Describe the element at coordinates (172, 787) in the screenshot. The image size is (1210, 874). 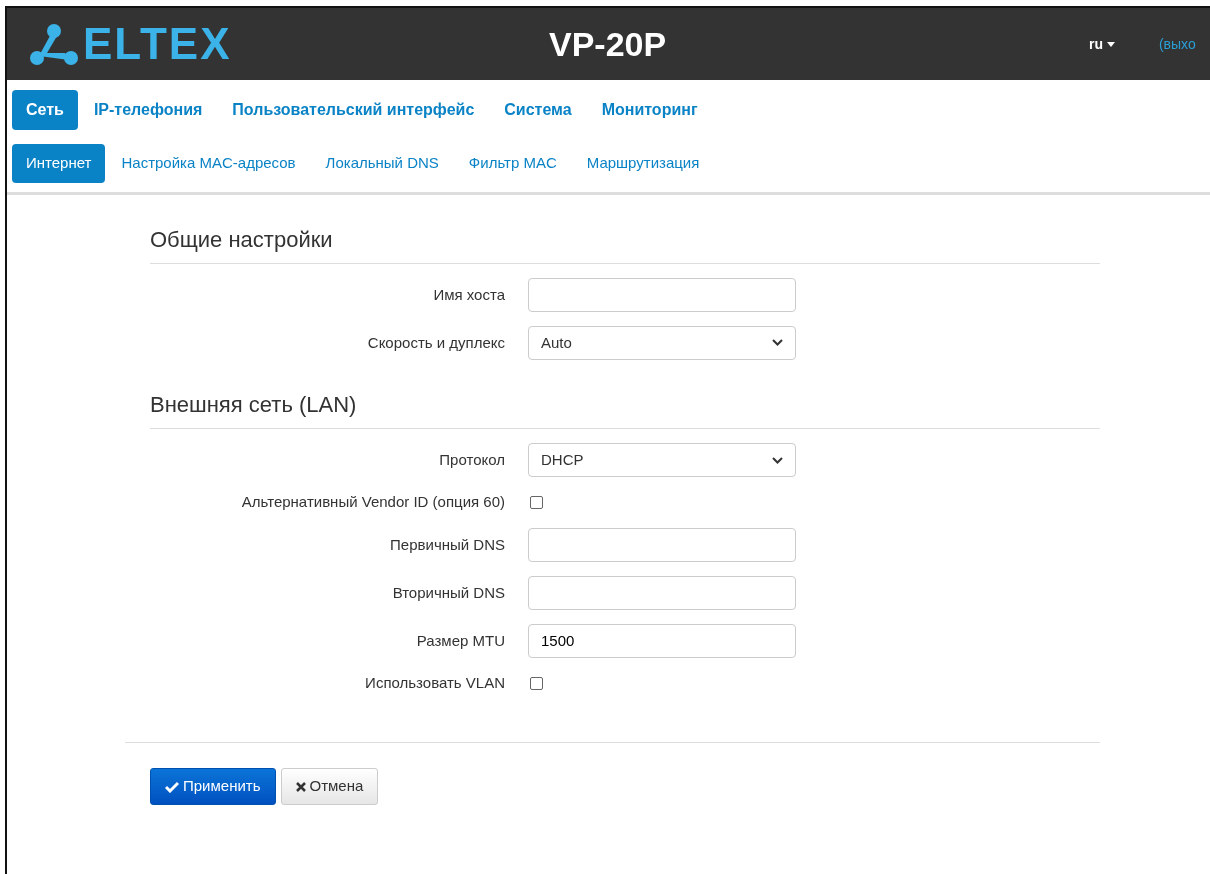
I see `check-icon` at that location.